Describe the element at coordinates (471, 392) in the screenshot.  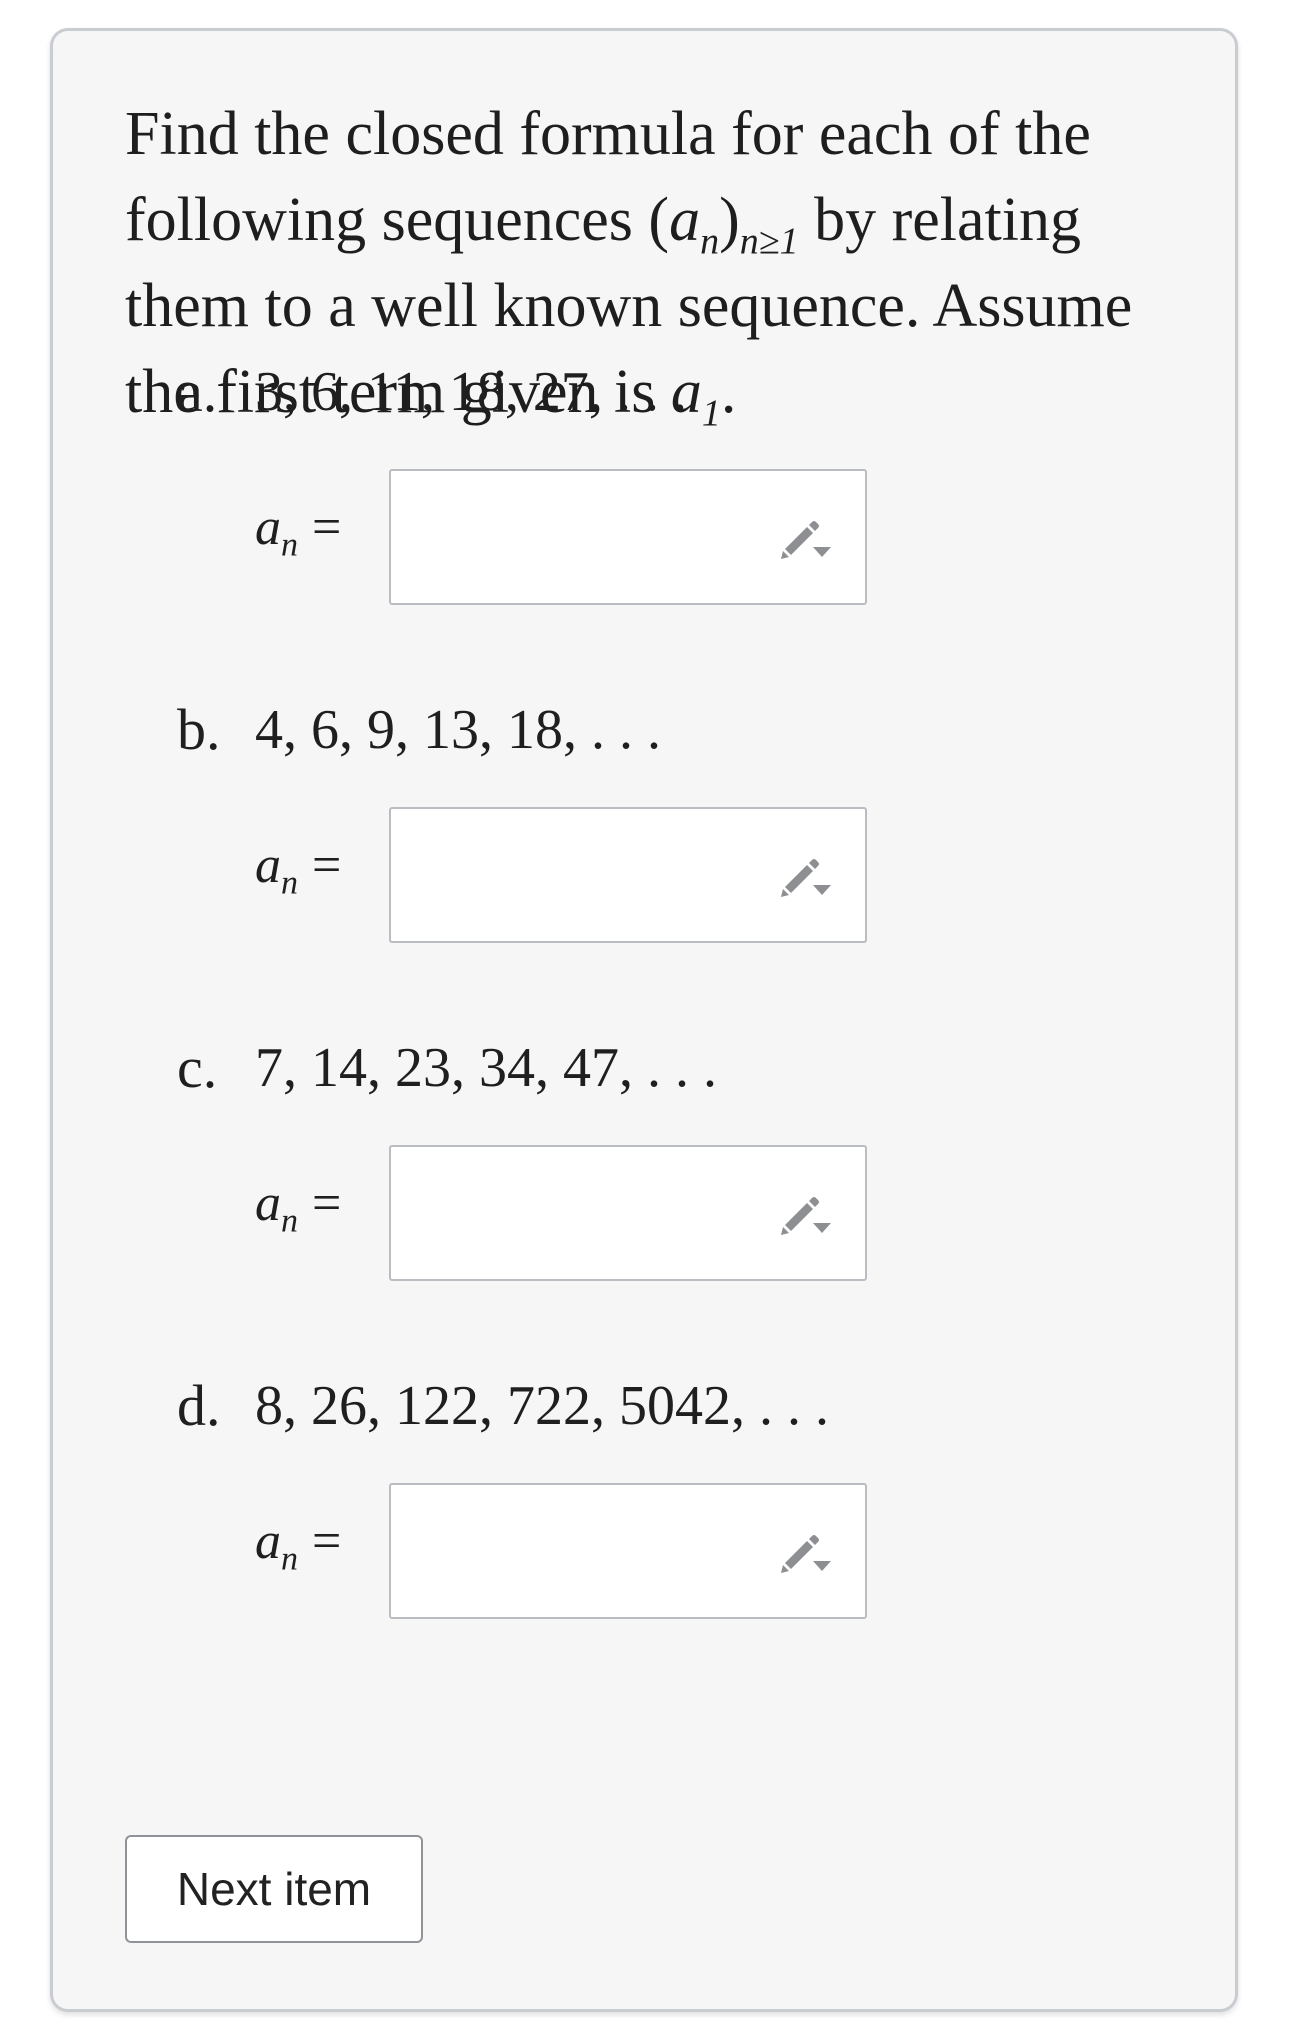
I see `sequence-terms: 3, 6, 11, 18, 27, . . .` at that location.